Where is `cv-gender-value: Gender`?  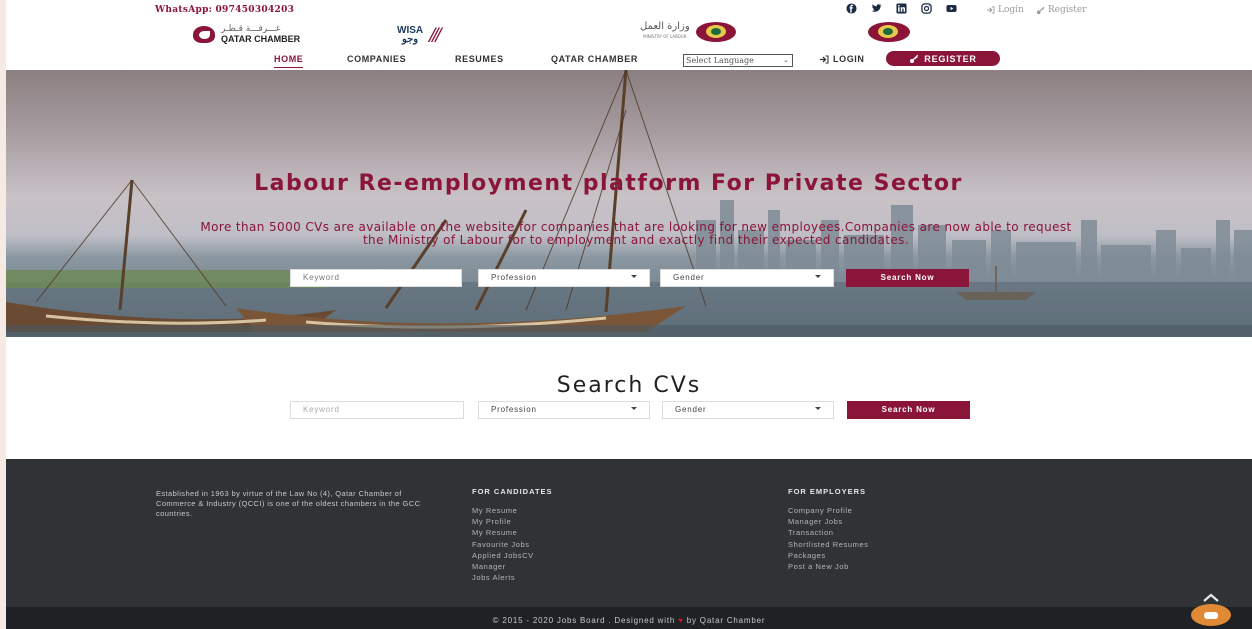 cv-gender-value: Gender is located at coordinates (691, 409).